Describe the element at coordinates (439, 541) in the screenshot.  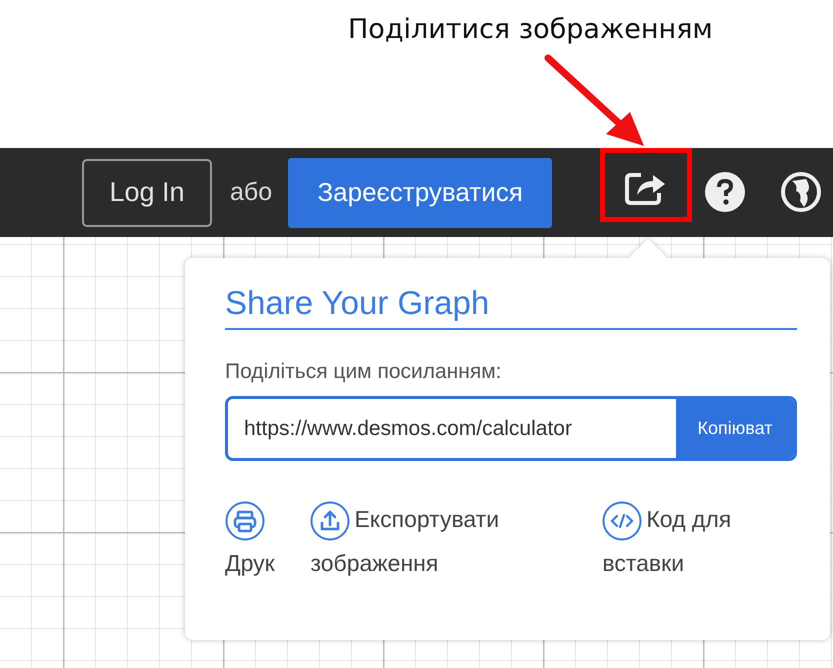
I see `export-button: Експортувати зображення` at that location.